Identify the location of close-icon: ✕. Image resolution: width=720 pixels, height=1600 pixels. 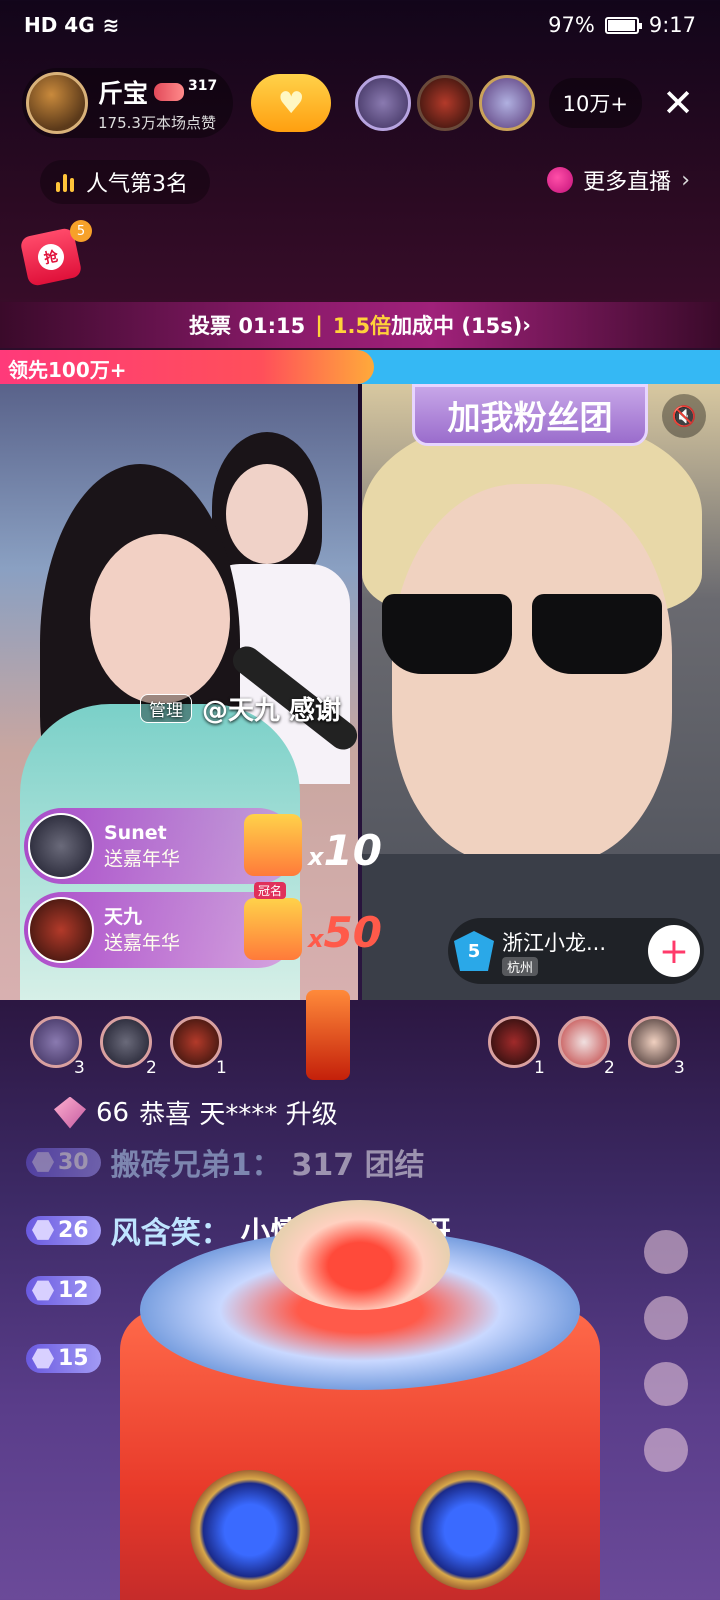
(678, 103).